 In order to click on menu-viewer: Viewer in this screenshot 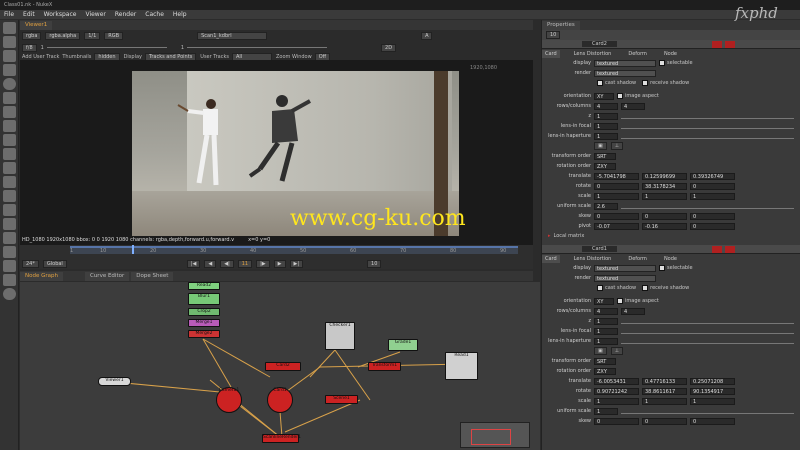, I will do `click(95, 14)`.